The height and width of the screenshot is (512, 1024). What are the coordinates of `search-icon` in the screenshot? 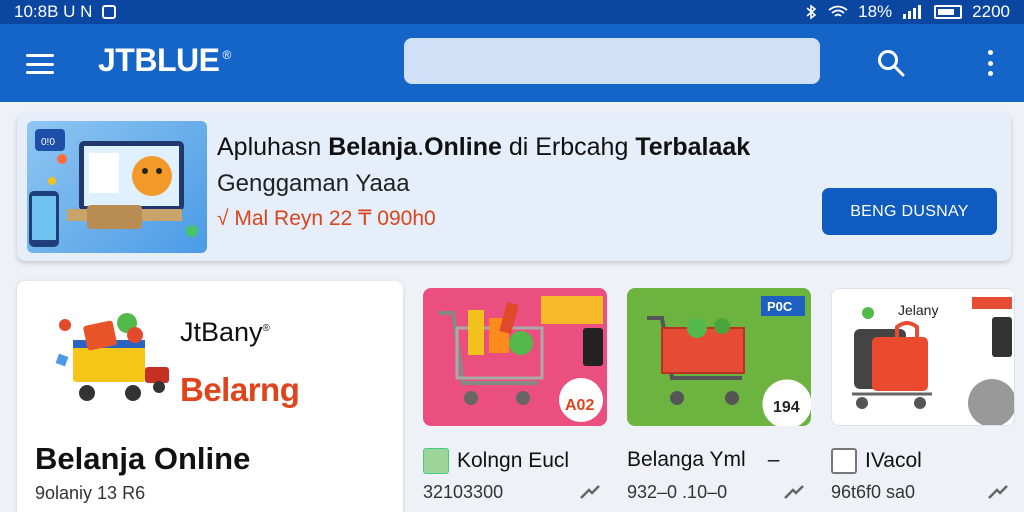 It's located at (891, 63).